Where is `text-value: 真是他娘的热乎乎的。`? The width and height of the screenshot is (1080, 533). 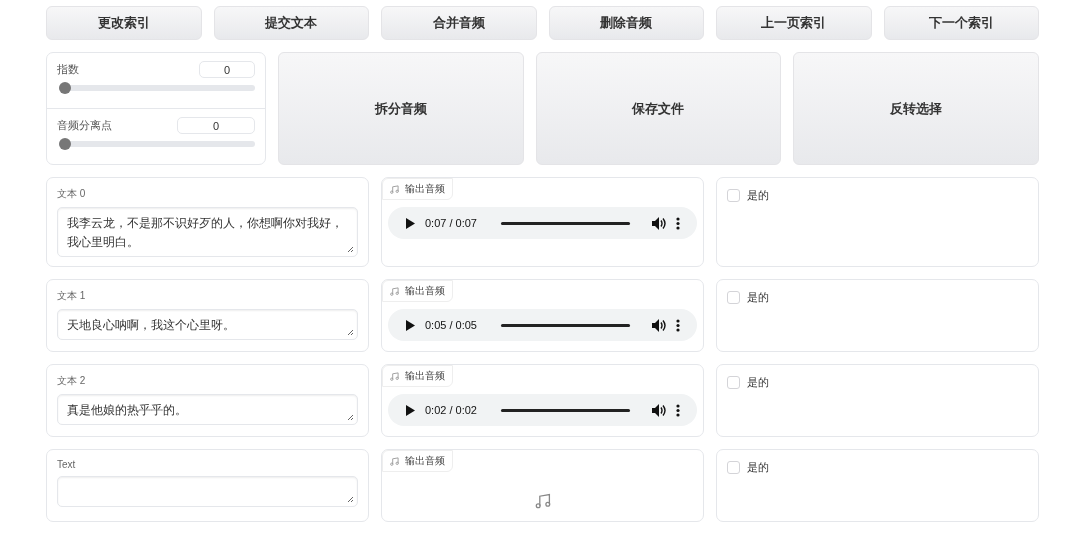 text-value: 真是他娘的热乎乎的。 is located at coordinates (127, 410).